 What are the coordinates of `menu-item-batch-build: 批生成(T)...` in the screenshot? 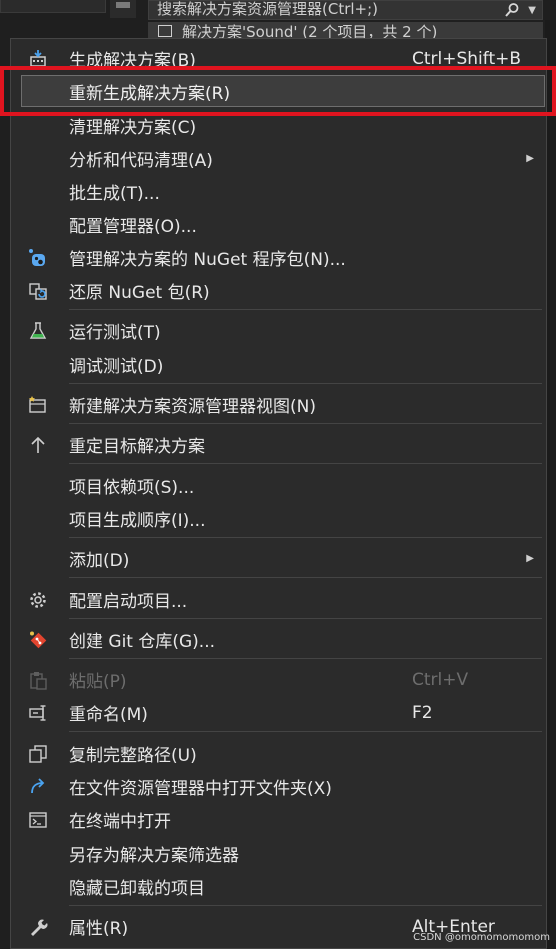 It's located at (278, 191).